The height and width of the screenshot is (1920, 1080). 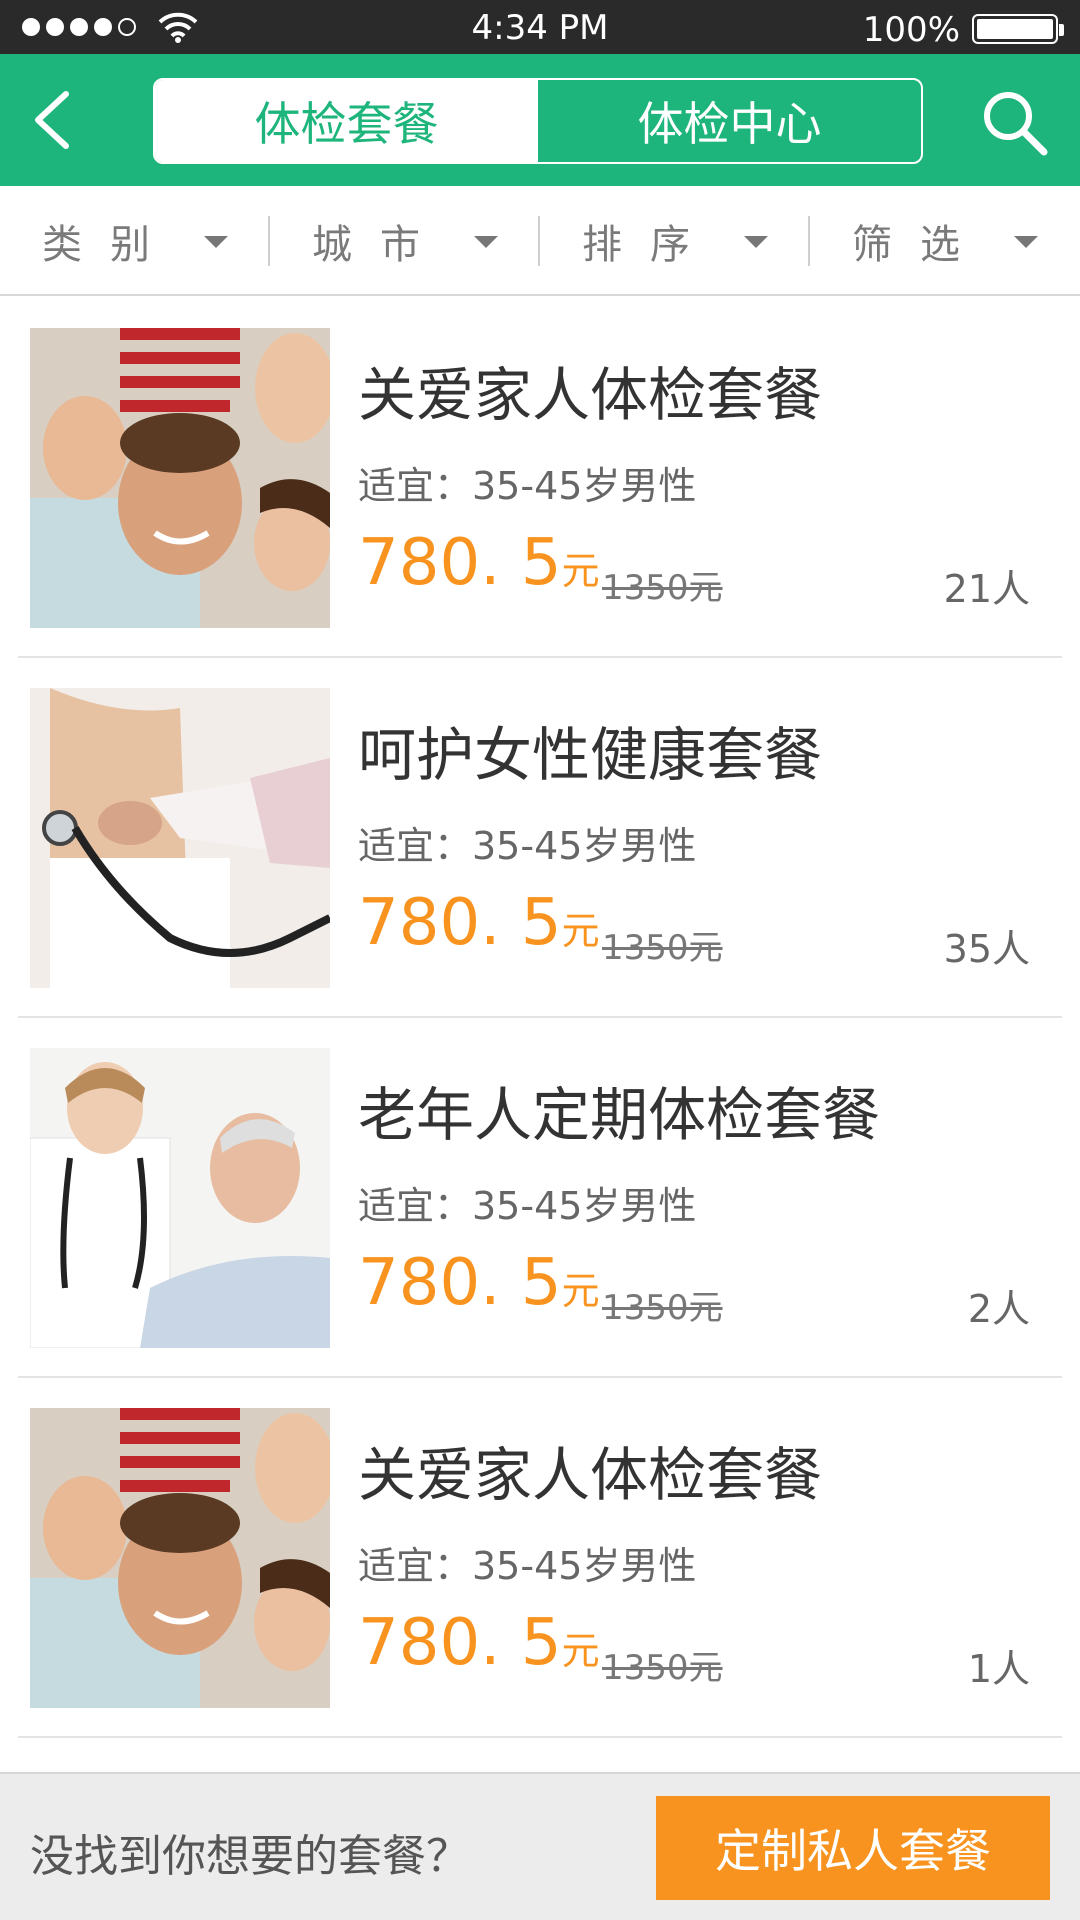 I want to click on filter-category-label: 类别, so click(x=110, y=245).